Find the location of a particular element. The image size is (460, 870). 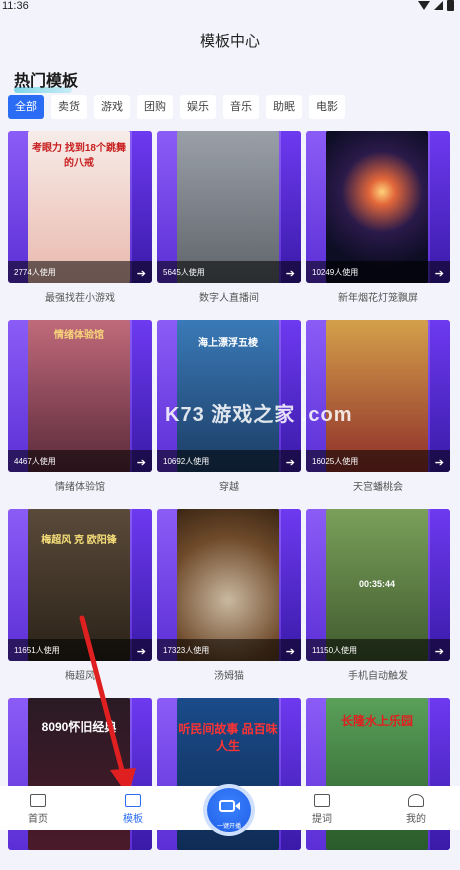

card-title: 穿越 is located at coordinates (229, 487).